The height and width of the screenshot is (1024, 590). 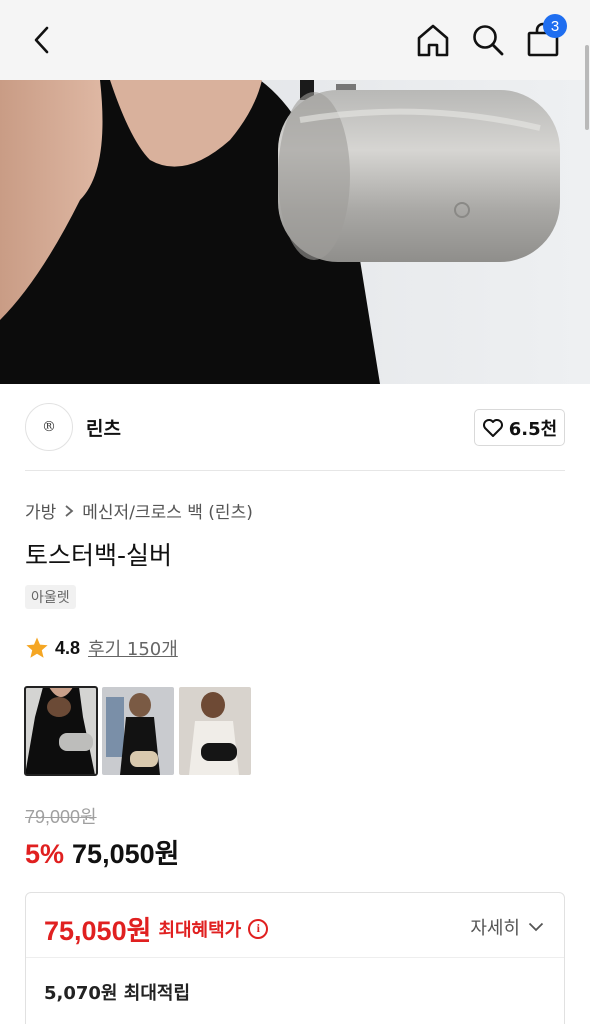 I want to click on chevron-down-icon, so click(x=536, y=927).